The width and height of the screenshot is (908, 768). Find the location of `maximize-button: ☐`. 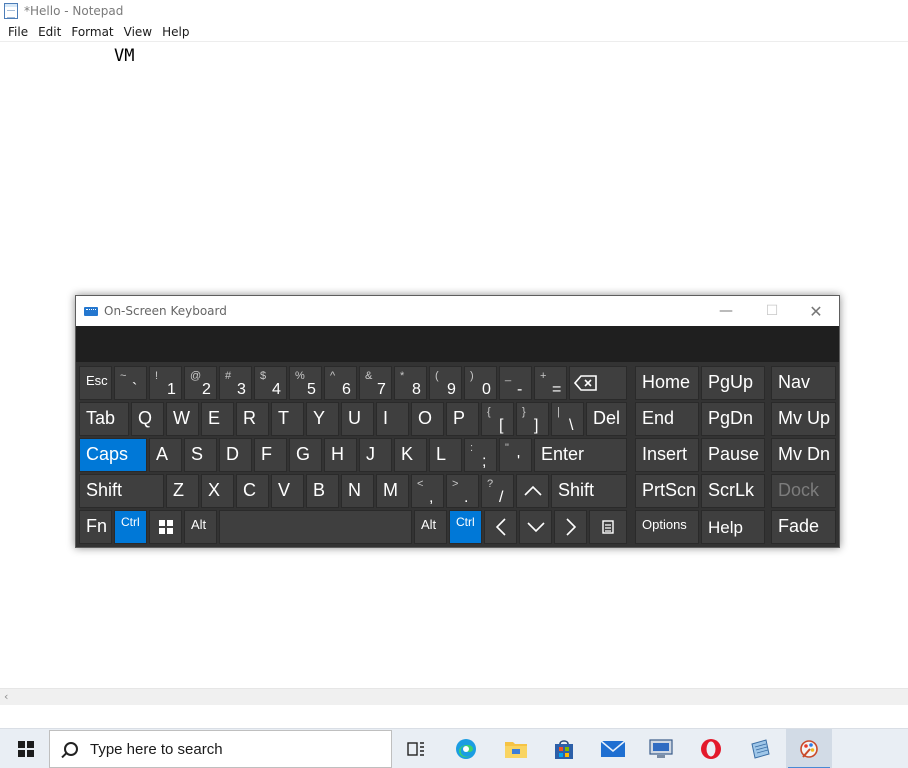

maximize-button: ☐ is located at coordinates (772, 311).